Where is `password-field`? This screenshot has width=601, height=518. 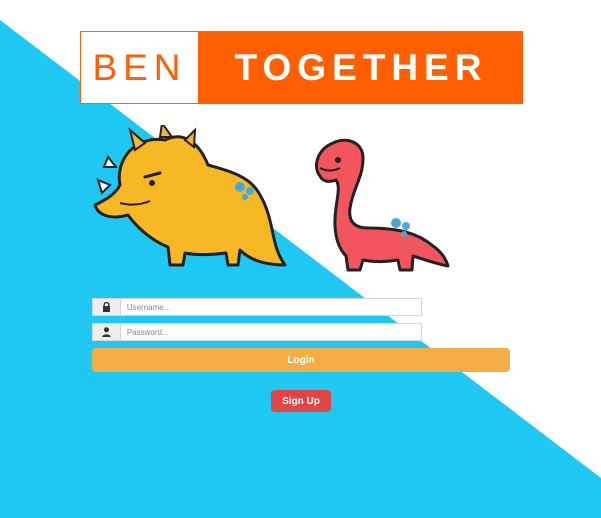 password-field is located at coordinates (257, 332).